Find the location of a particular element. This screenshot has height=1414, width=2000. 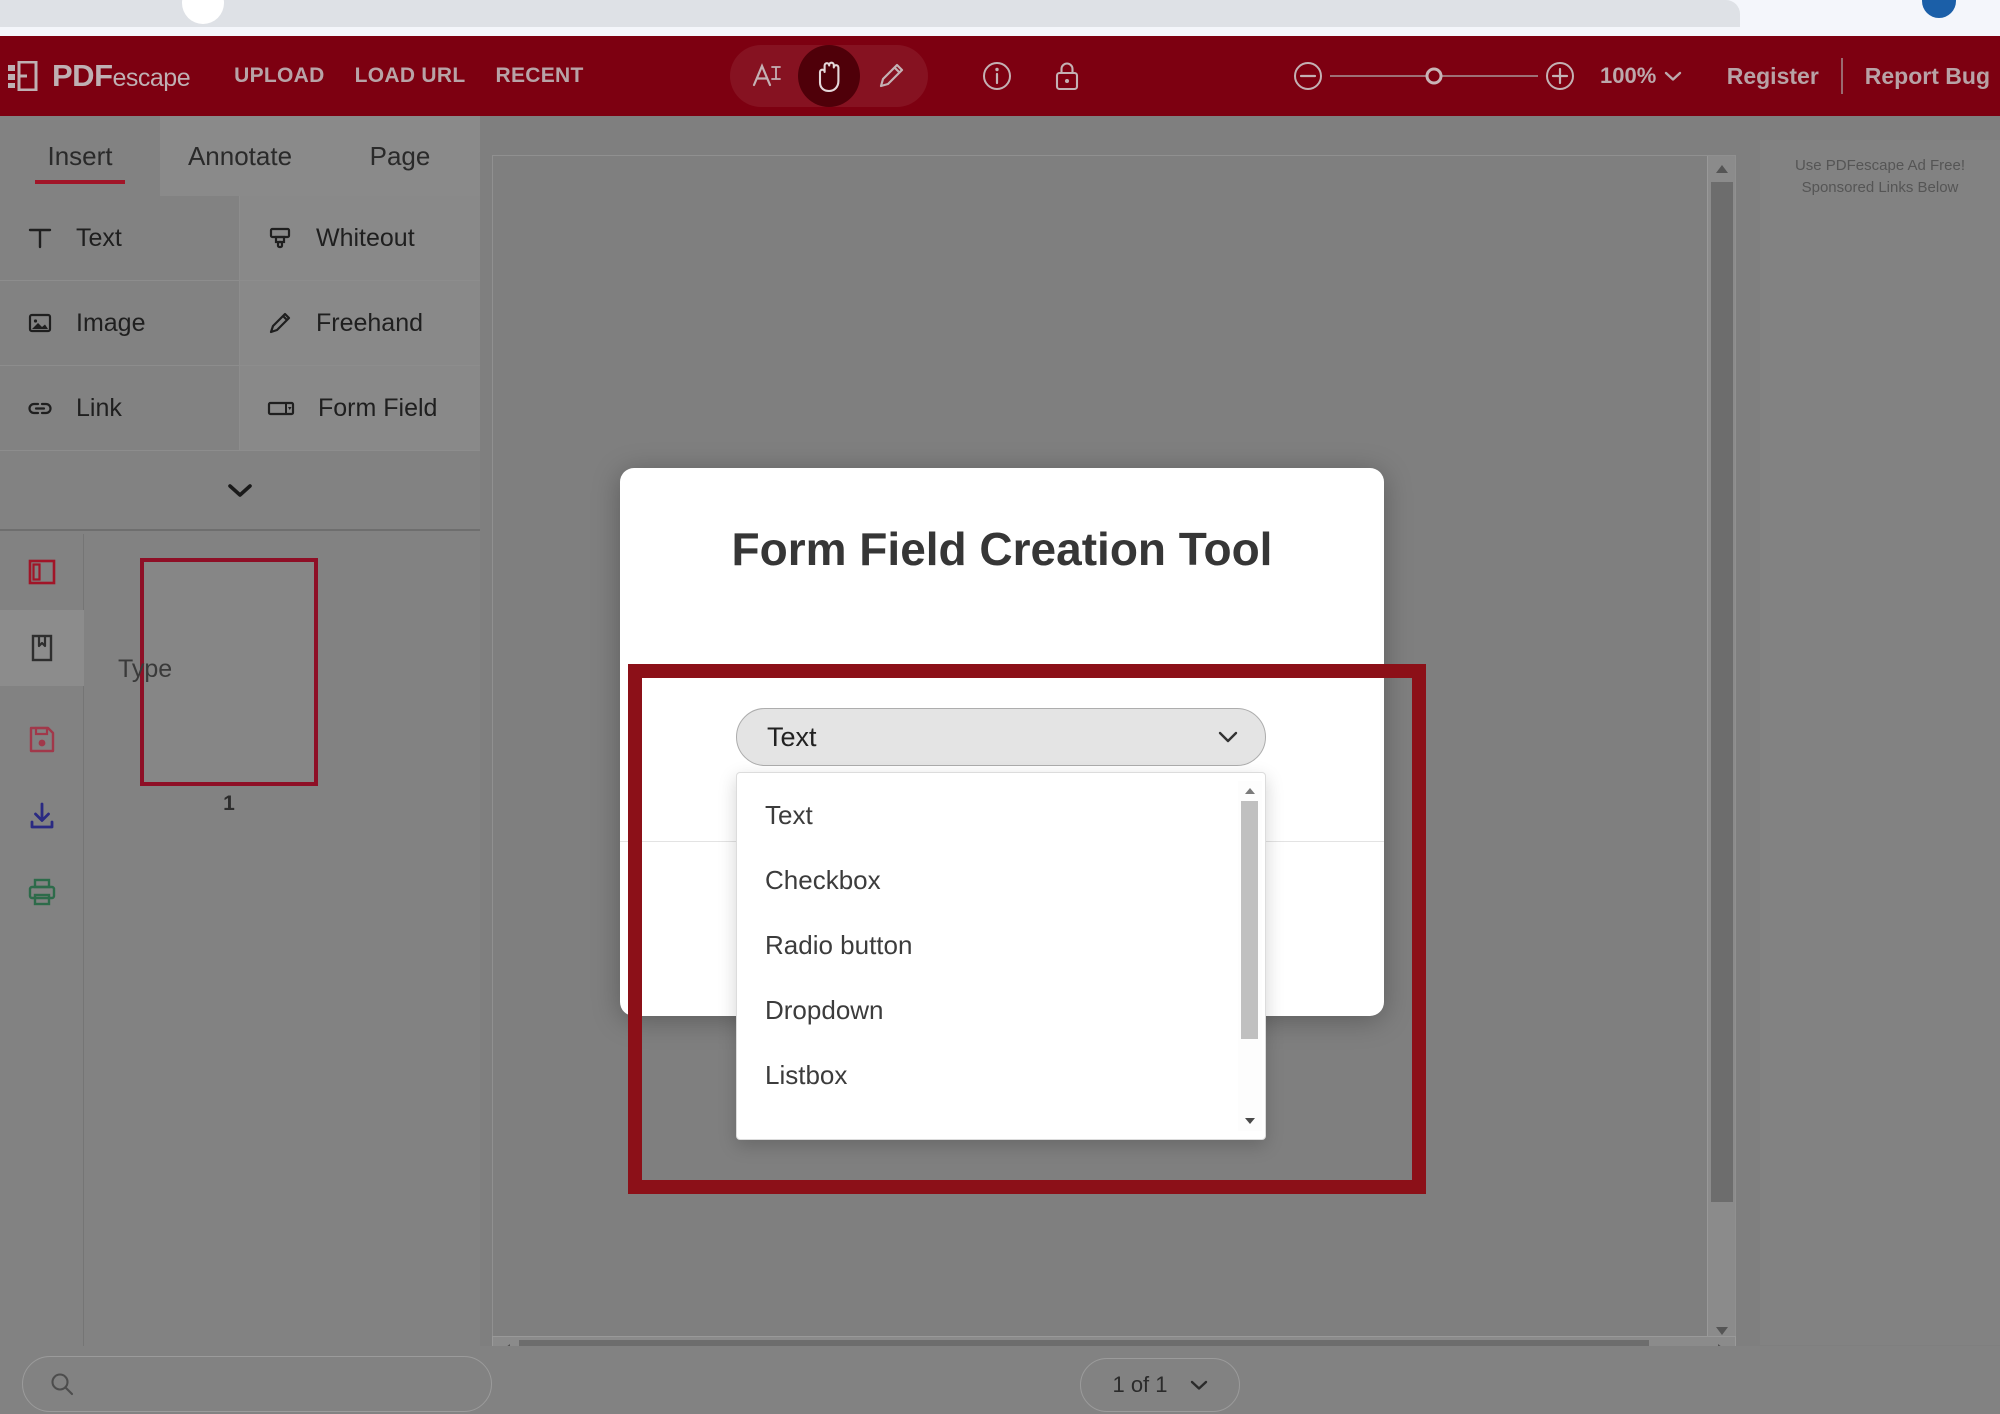

pages-panel-icon is located at coordinates (42, 572).